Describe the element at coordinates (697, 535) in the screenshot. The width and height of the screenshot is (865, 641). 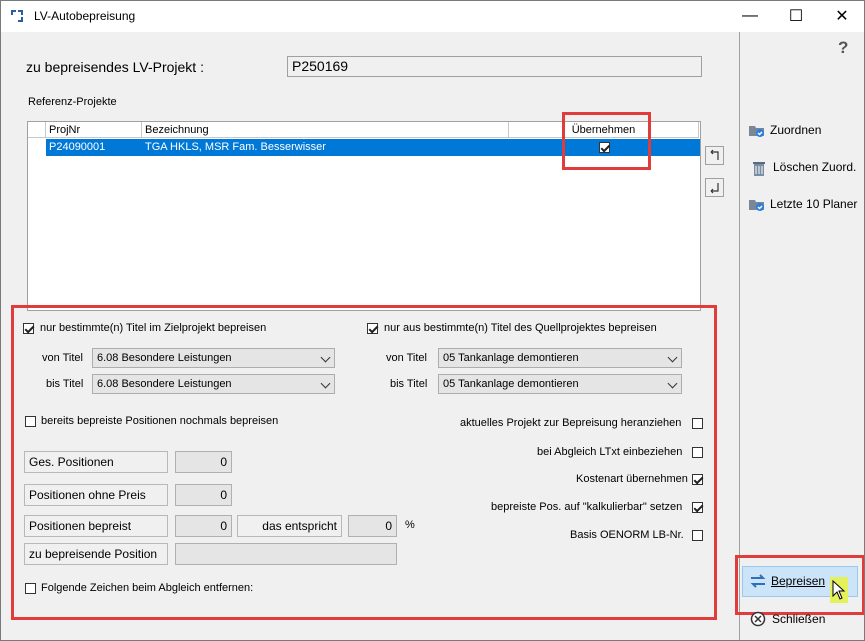
I see `oenorm-checkbox` at that location.